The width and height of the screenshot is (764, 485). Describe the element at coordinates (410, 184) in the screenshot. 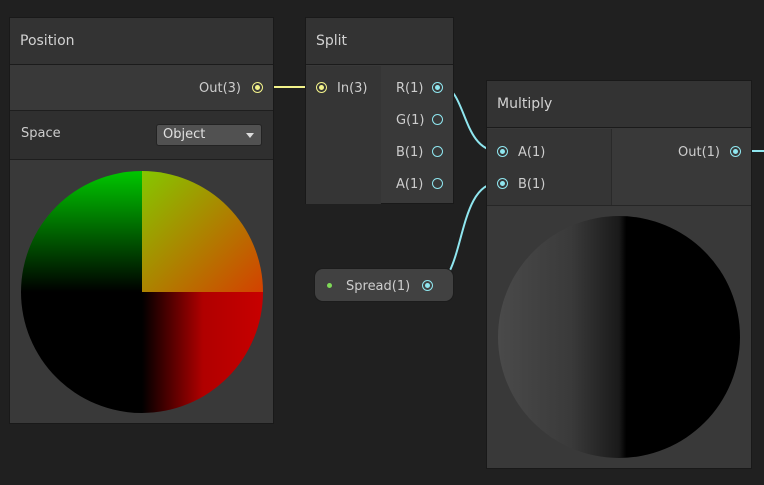

I see `split-output-a-label: A(1)` at that location.